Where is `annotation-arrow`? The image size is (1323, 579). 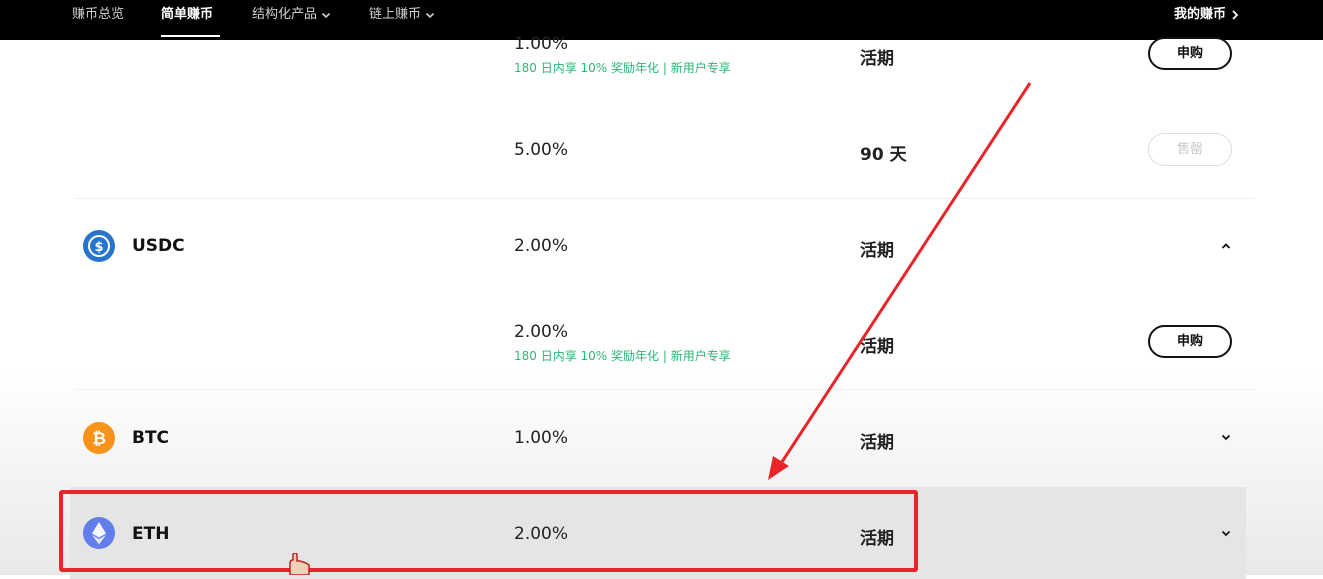
annotation-arrow is located at coordinates (900, 281).